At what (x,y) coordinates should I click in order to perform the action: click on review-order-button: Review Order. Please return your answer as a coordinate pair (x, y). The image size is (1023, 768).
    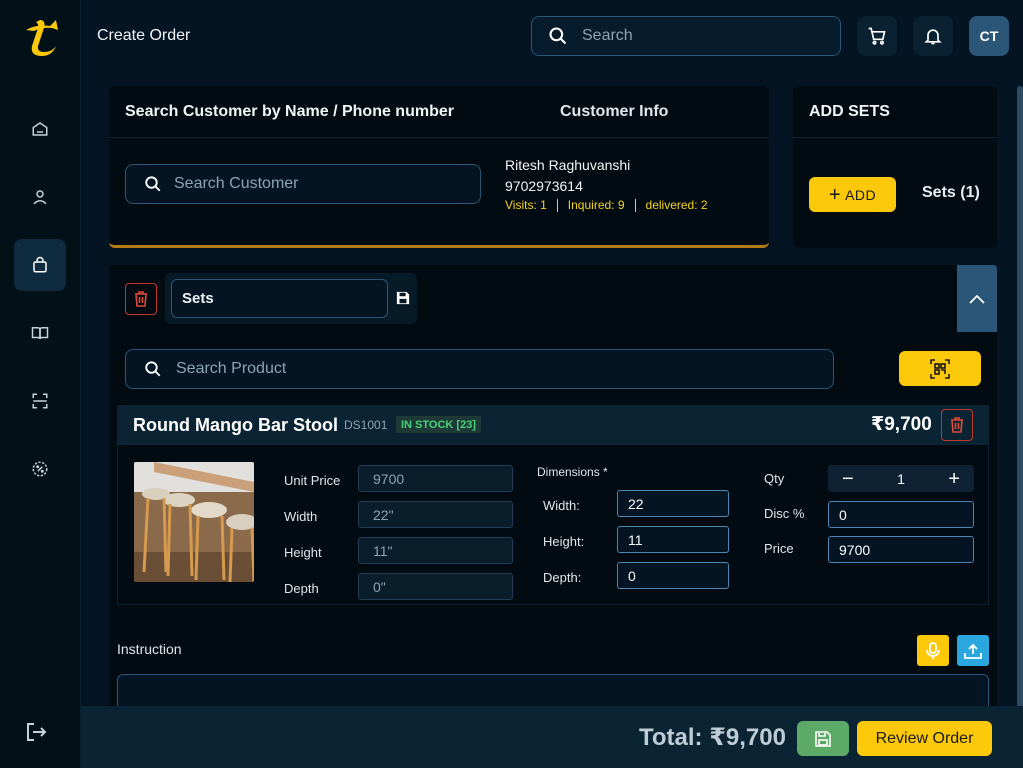
    Looking at the image, I should click on (924, 738).